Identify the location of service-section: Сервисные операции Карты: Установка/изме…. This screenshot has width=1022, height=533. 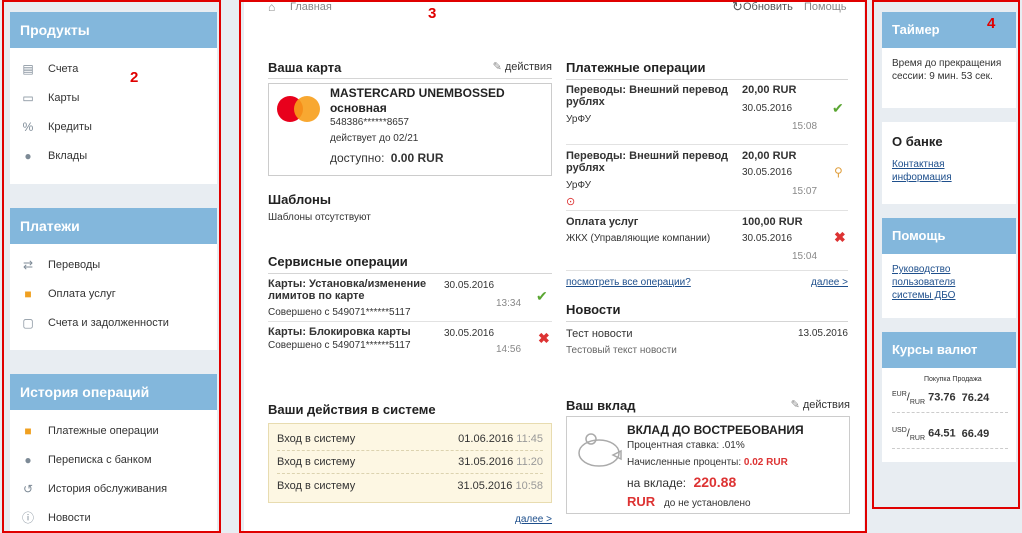
(410, 308).